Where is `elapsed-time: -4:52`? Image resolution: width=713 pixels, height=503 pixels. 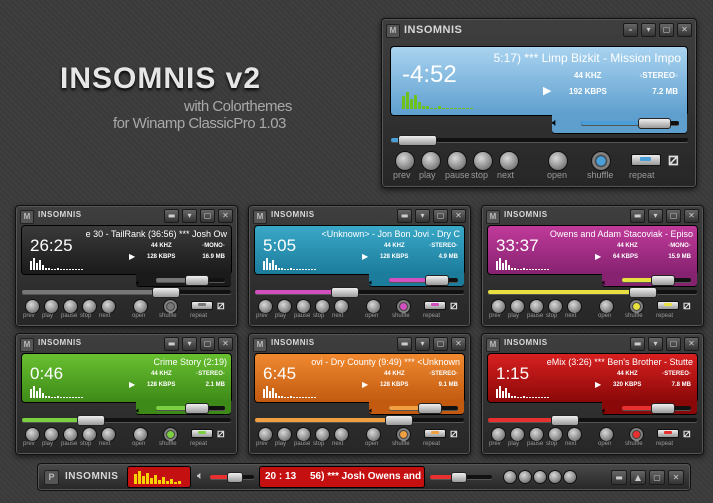 elapsed-time: -4:52 is located at coordinates (429, 75).